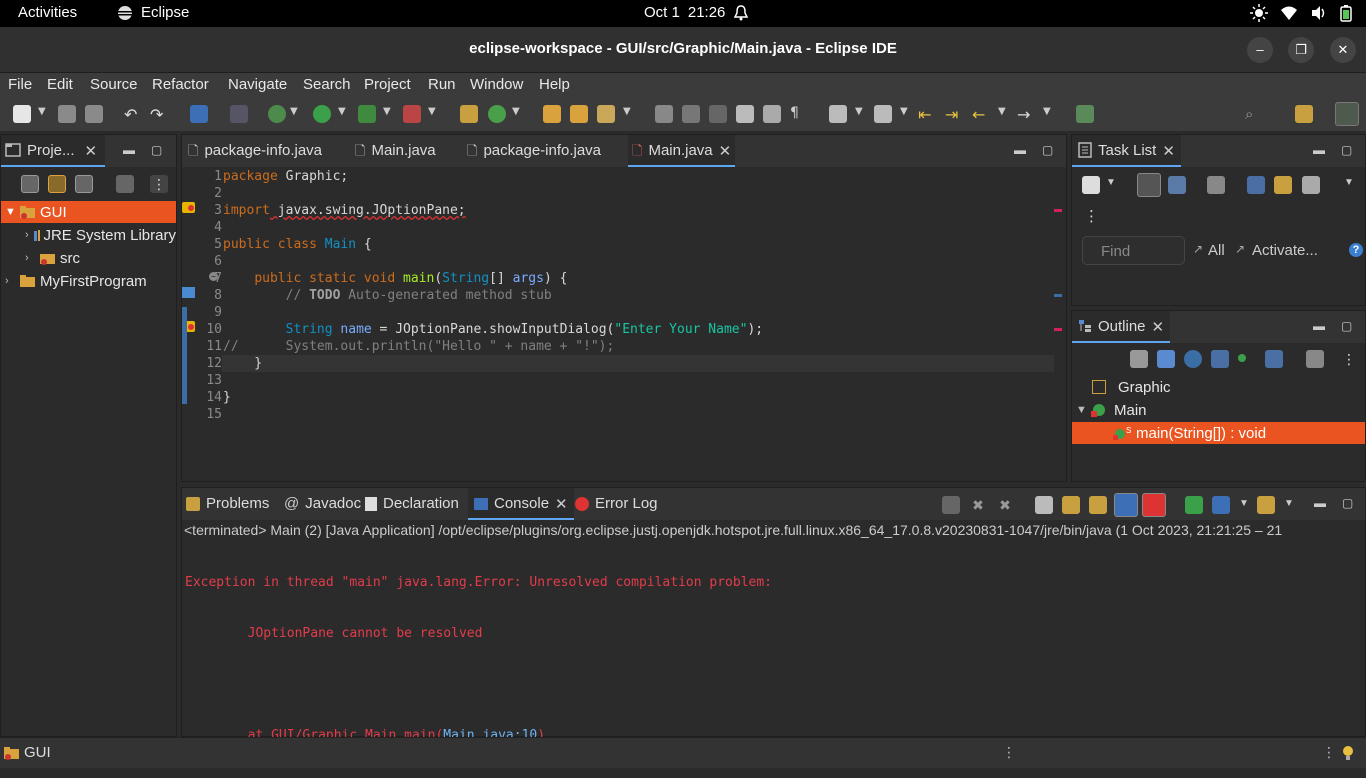 The width and height of the screenshot is (1366, 778). I want to click on open-task-icon, so click(579, 114).